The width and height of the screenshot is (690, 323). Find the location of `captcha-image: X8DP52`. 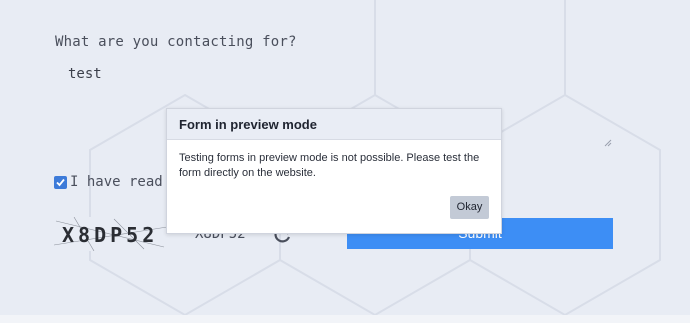

captcha-image: X8DP52 is located at coordinates (110, 234).